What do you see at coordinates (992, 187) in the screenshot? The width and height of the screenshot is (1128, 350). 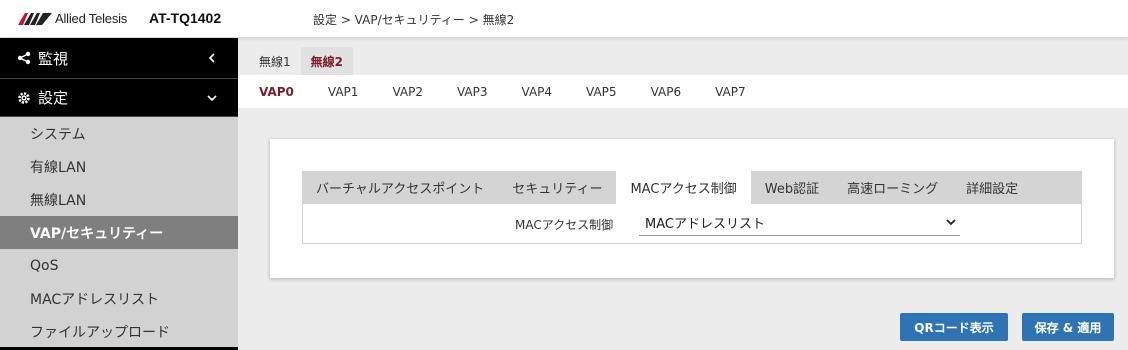 I see `tab-advanced-settings: 詳細設定` at bounding box center [992, 187].